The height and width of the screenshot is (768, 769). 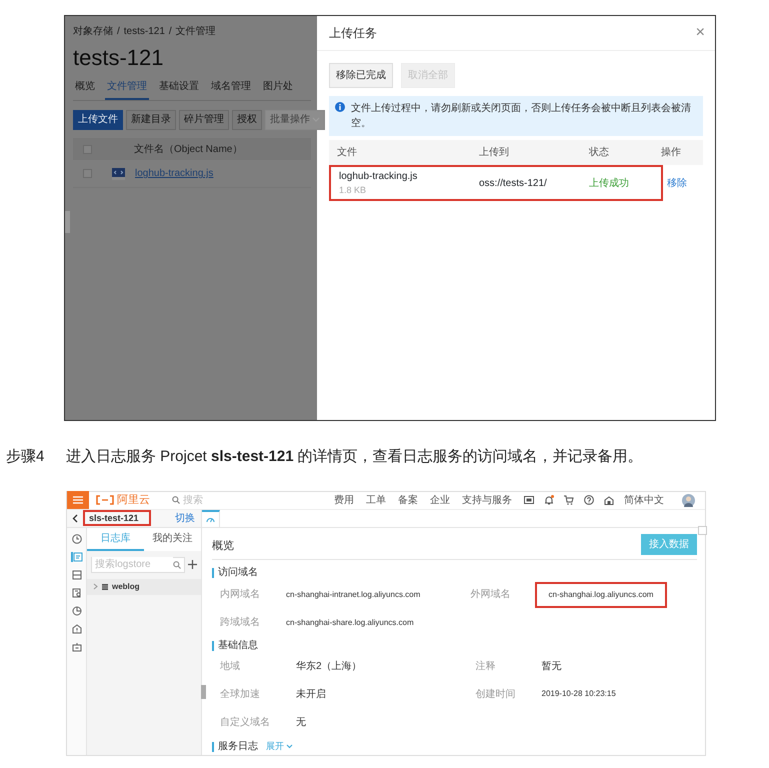 I want to click on avatar, so click(x=688, y=500).